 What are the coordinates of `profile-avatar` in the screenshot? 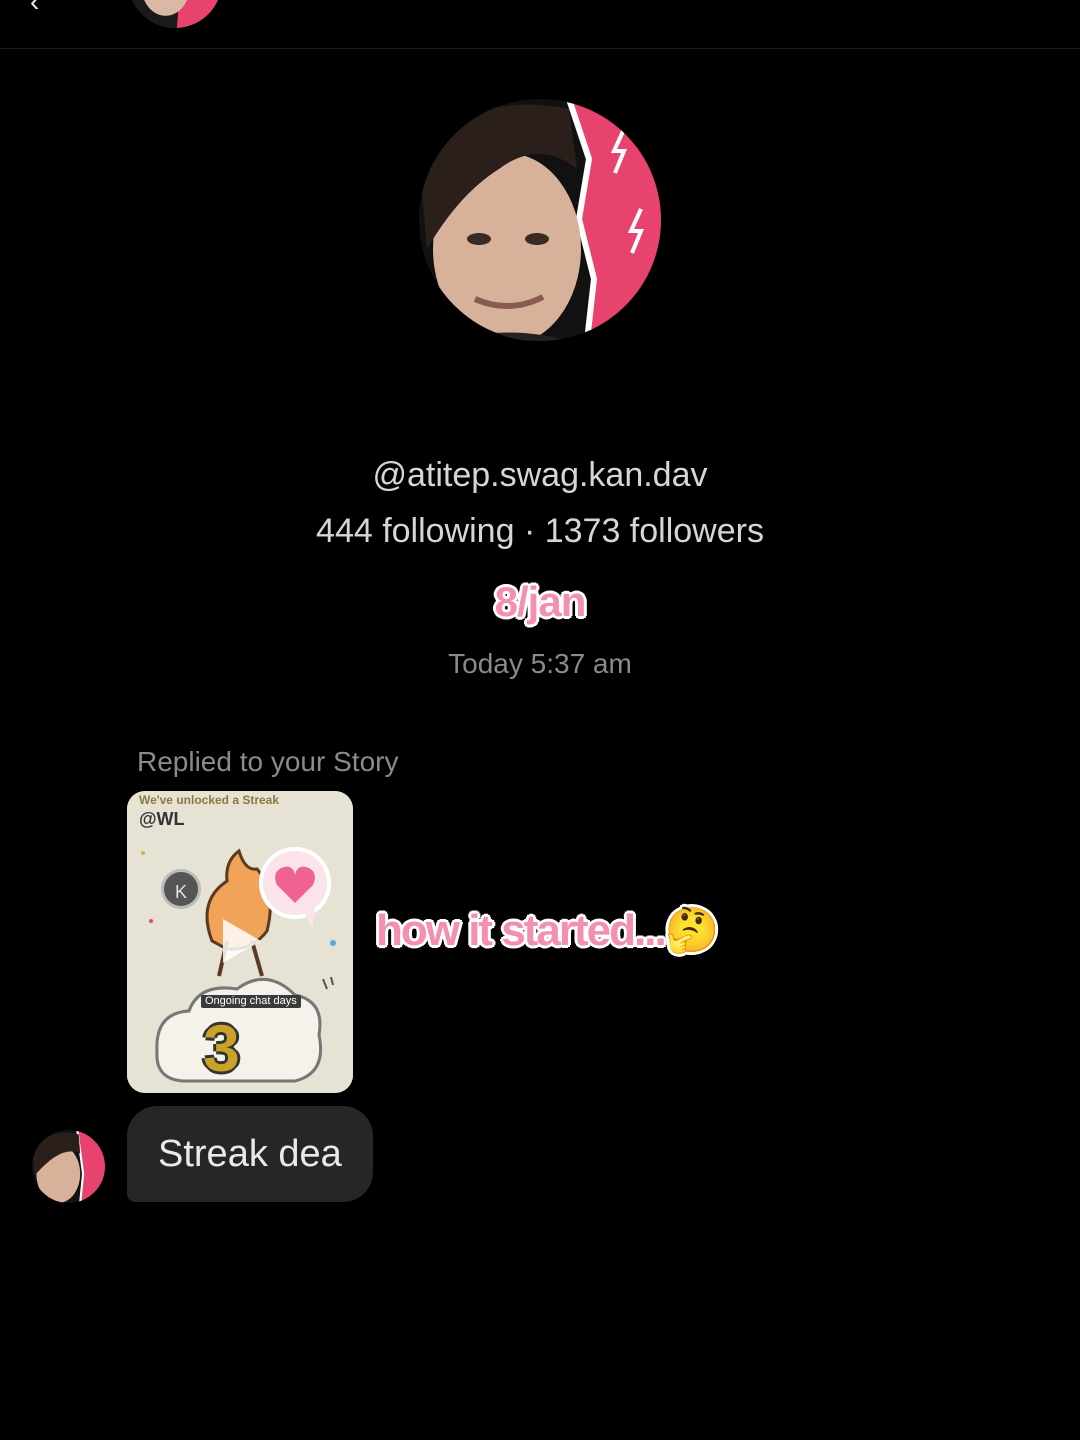 It's located at (540, 220).